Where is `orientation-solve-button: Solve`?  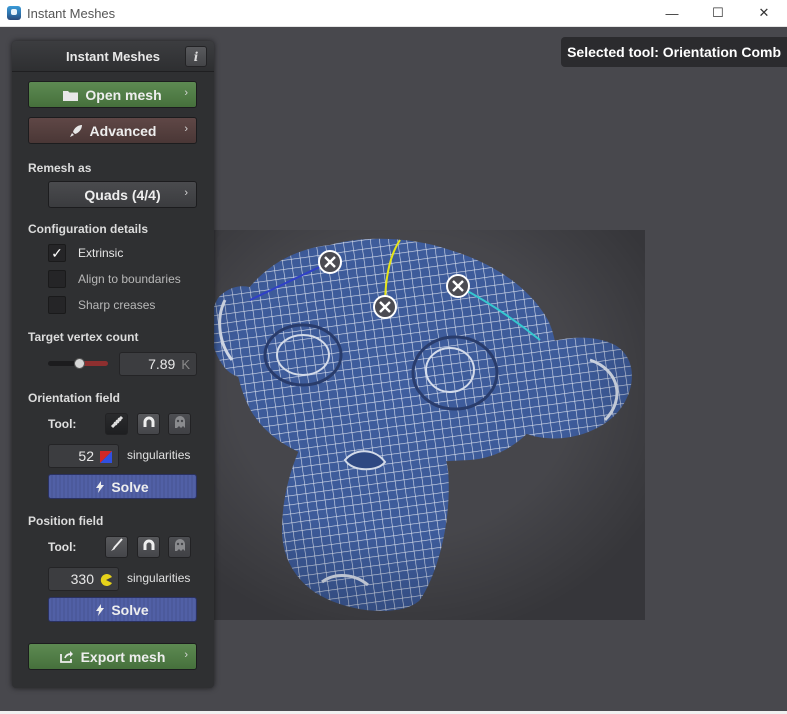 orientation-solve-button: Solve is located at coordinates (122, 486).